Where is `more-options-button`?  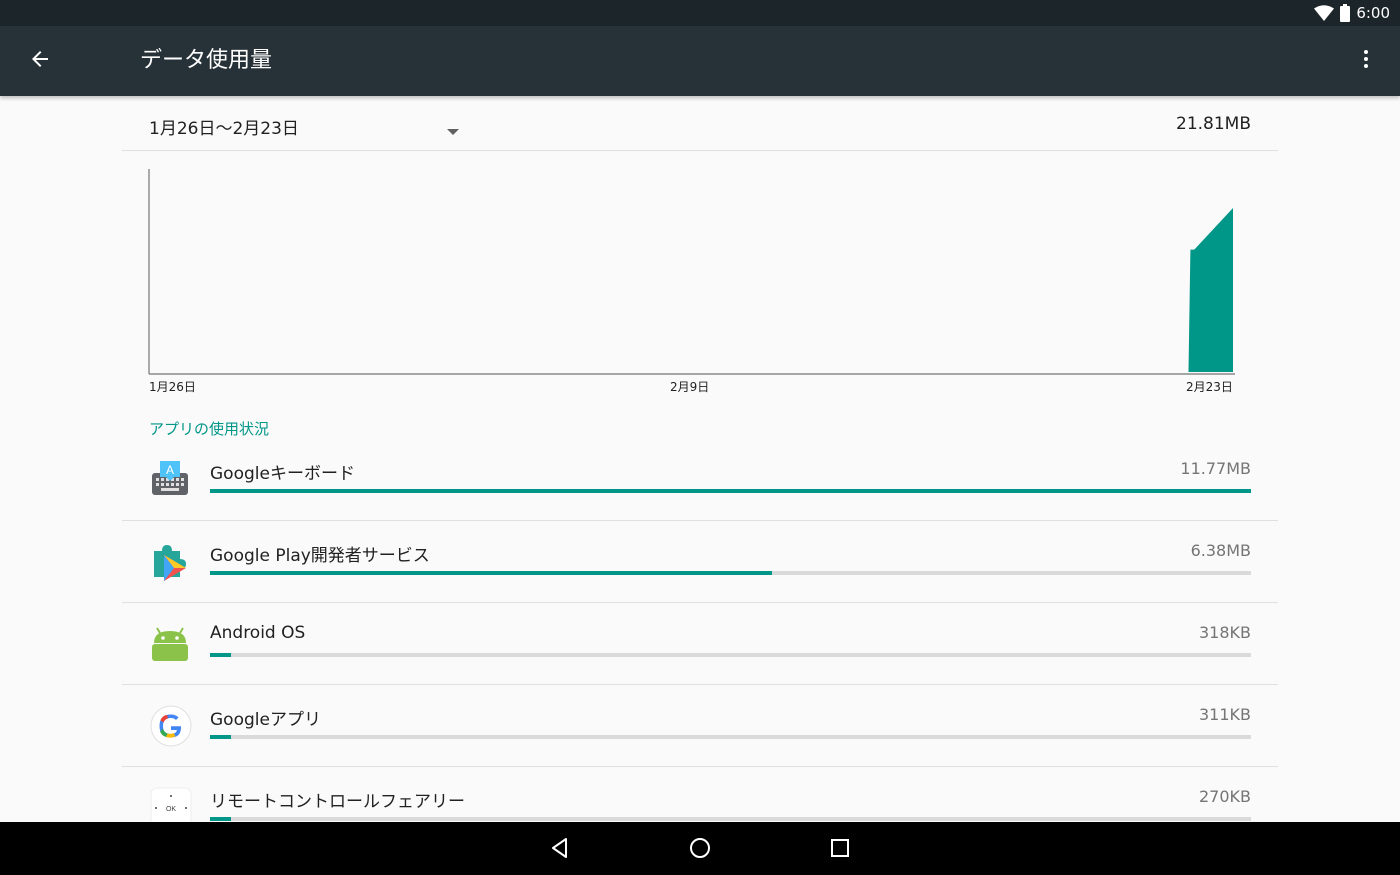 more-options-button is located at coordinates (1366, 61).